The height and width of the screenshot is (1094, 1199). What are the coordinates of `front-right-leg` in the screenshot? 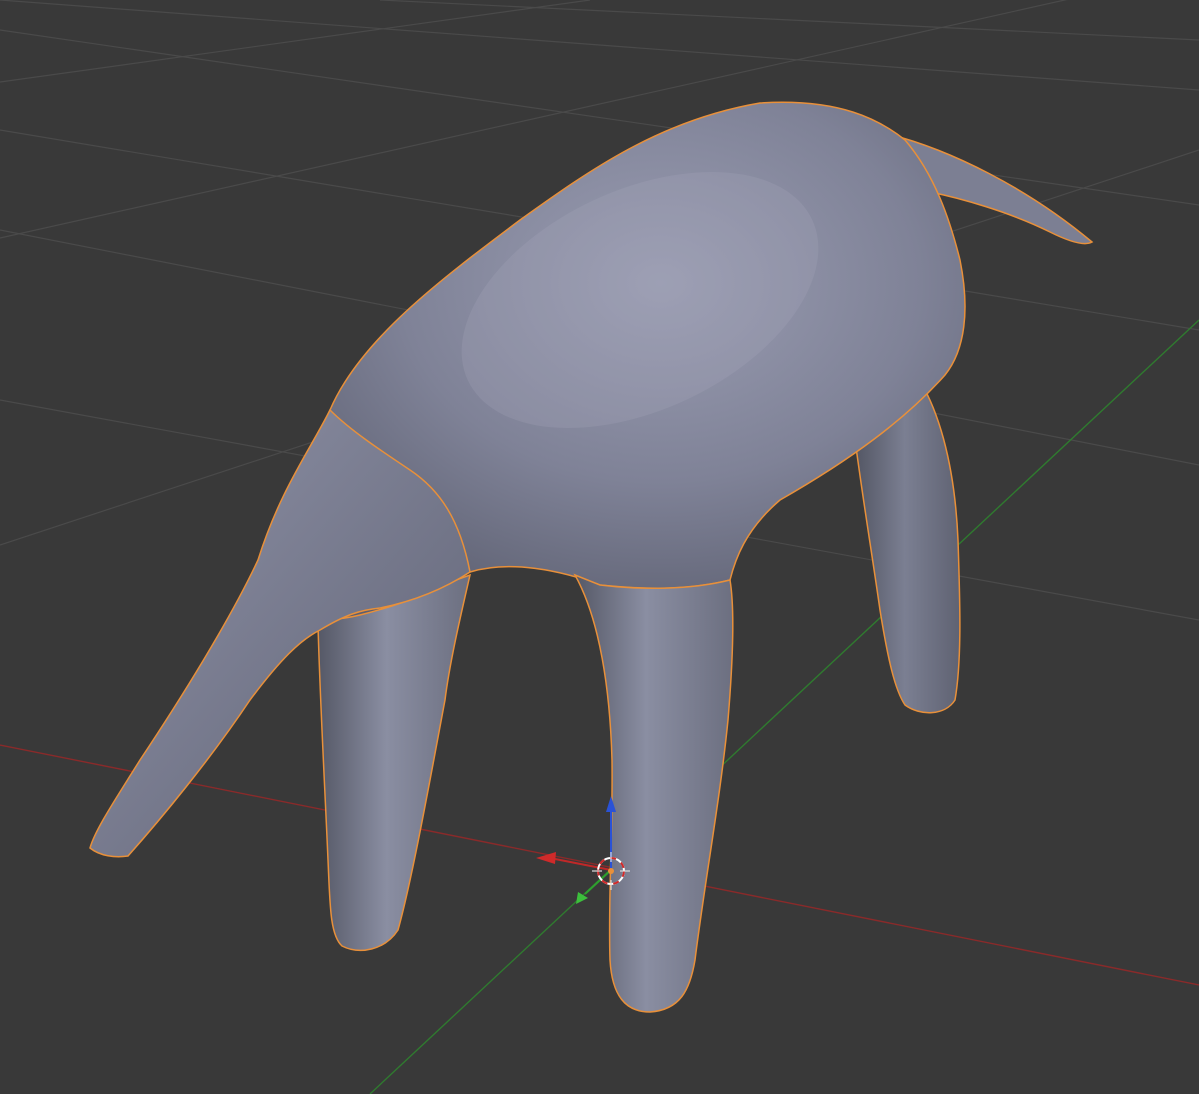 It's located at (653, 793).